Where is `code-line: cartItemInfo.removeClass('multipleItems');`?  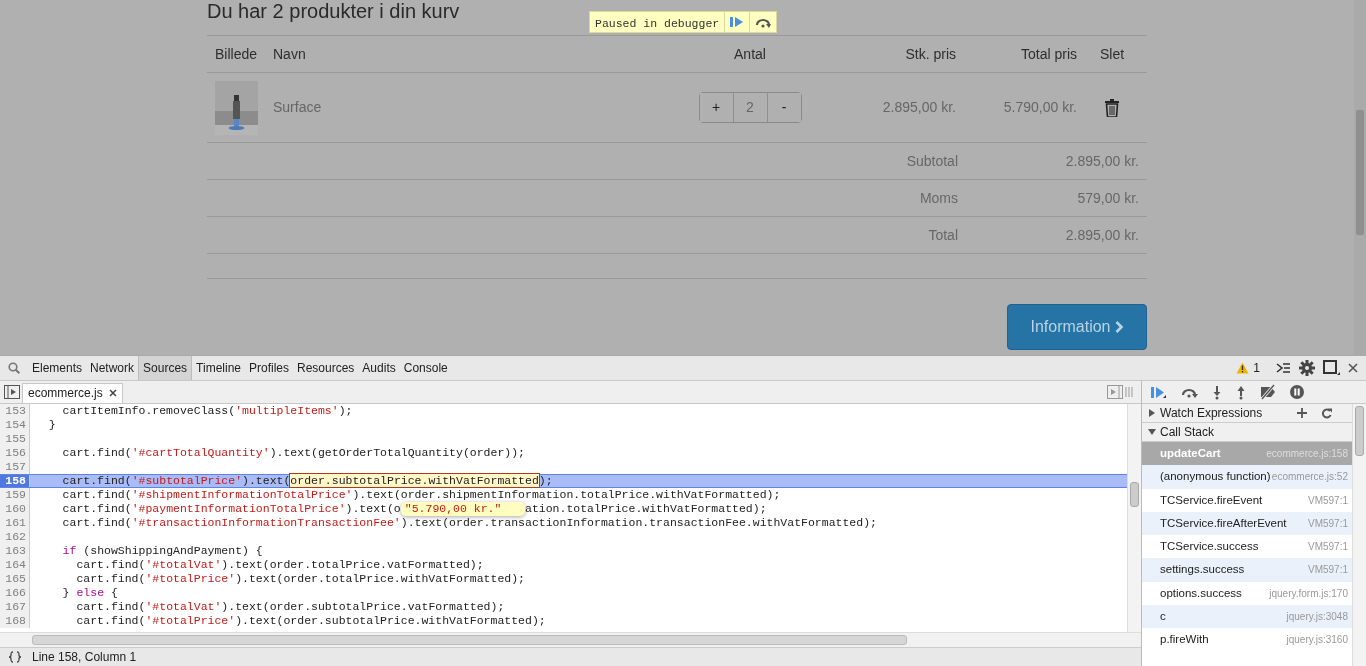 code-line: cartItemInfo.removeClass('multipleItems'); is located at coordinates (207, 410).